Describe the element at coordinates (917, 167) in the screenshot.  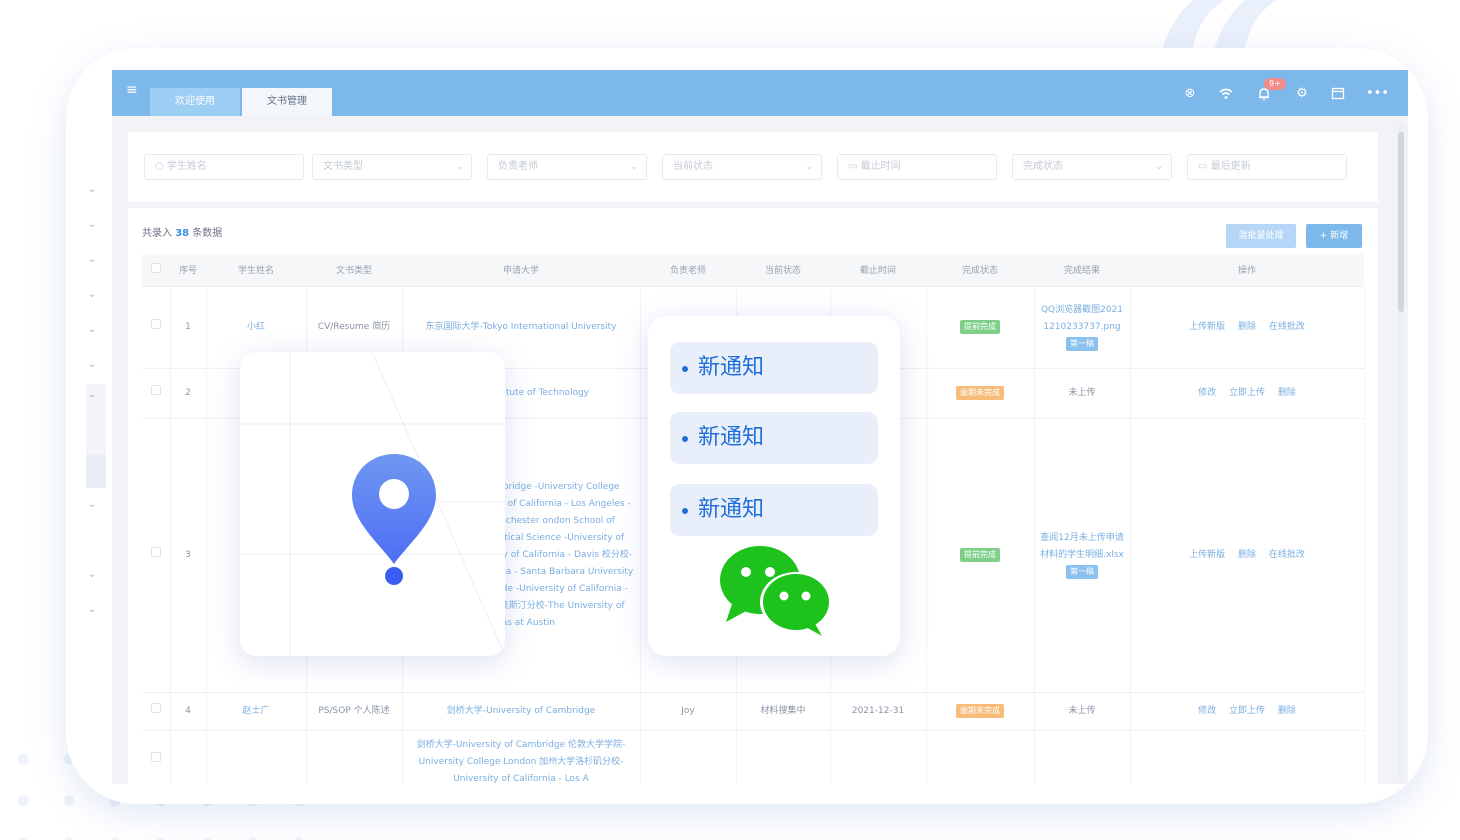
I see `deadline-date-picker: ▭ 截止时间` at that location.